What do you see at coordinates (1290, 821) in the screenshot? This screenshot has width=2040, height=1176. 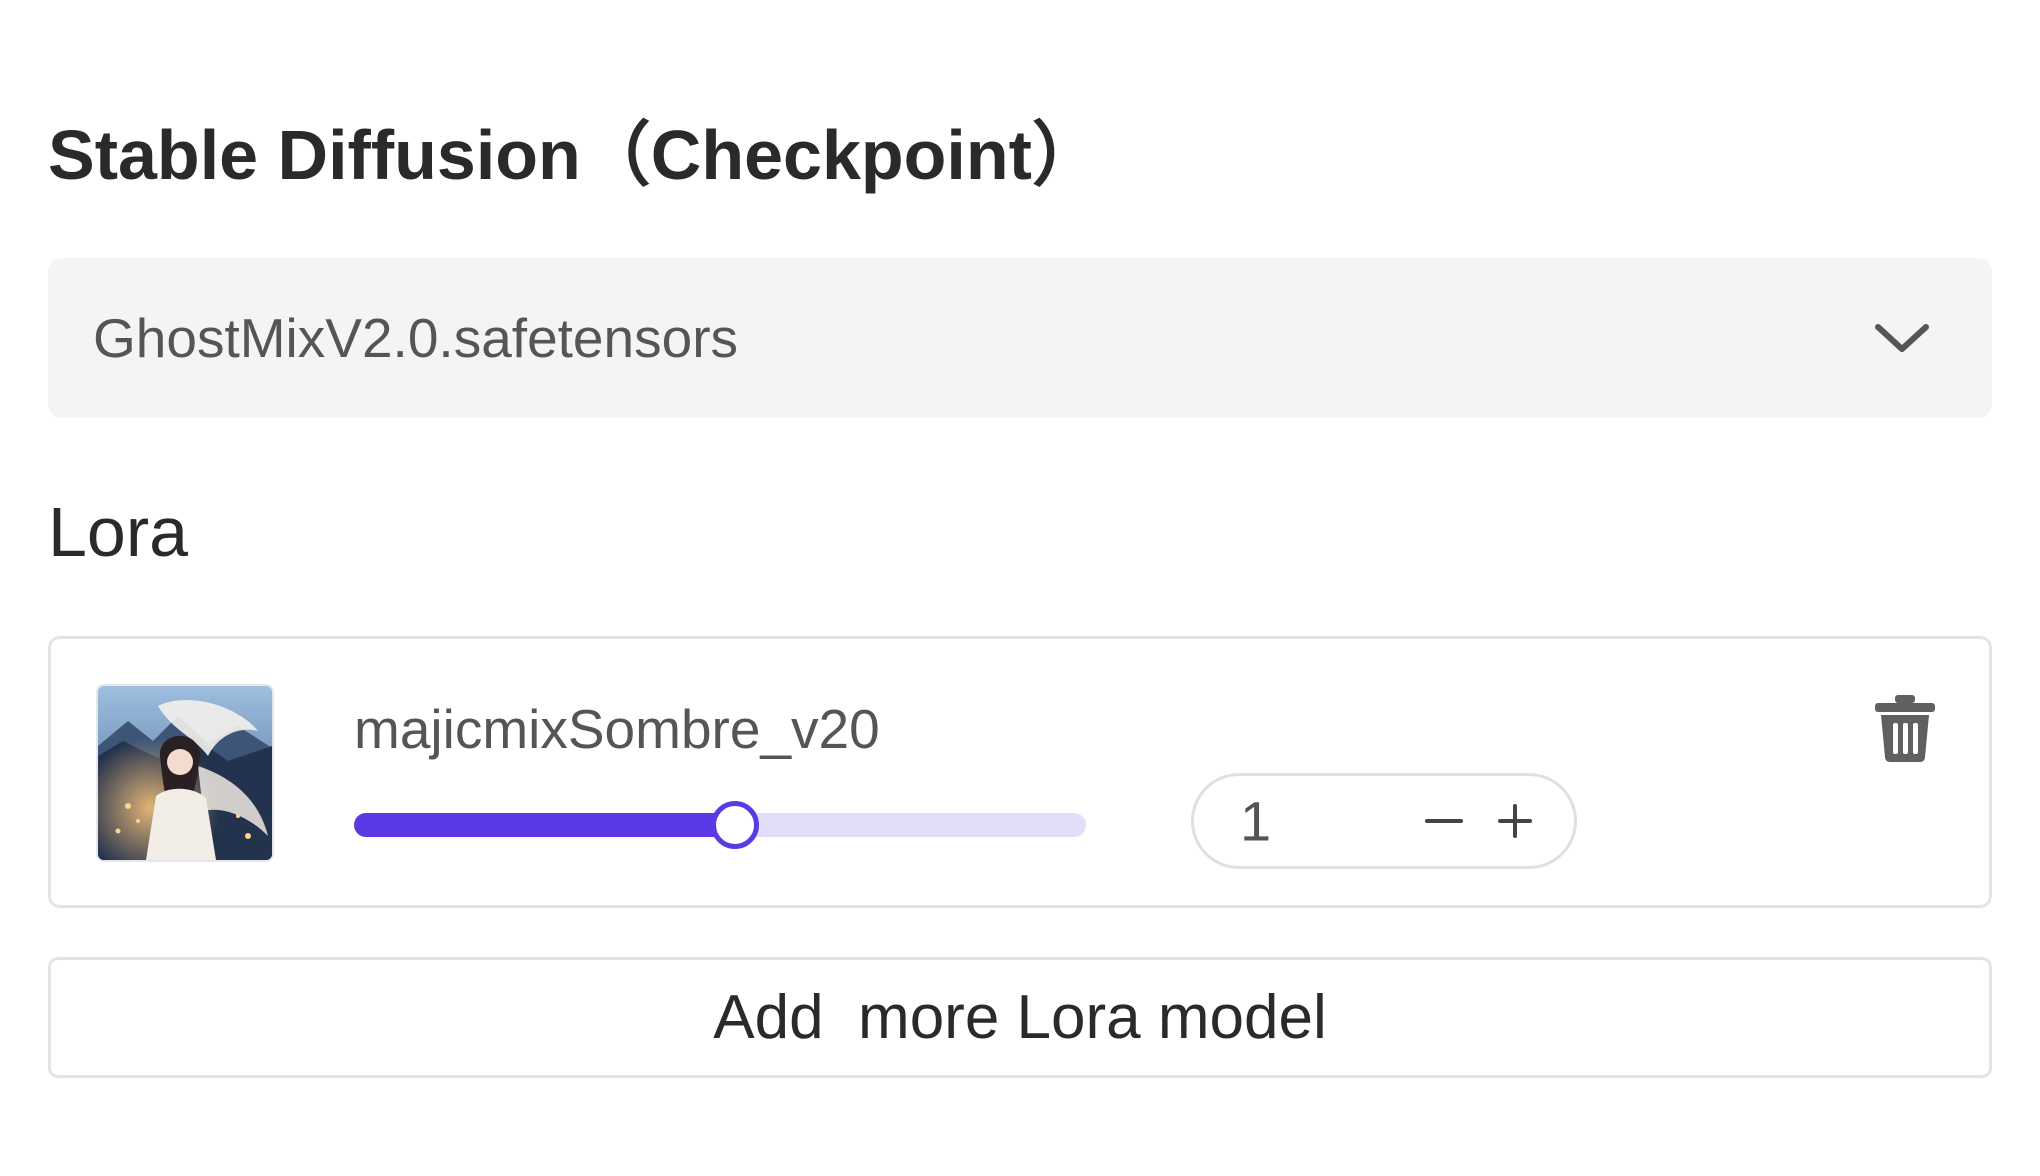 I see `lora-weight-input` at bounding box center [1290, 821].